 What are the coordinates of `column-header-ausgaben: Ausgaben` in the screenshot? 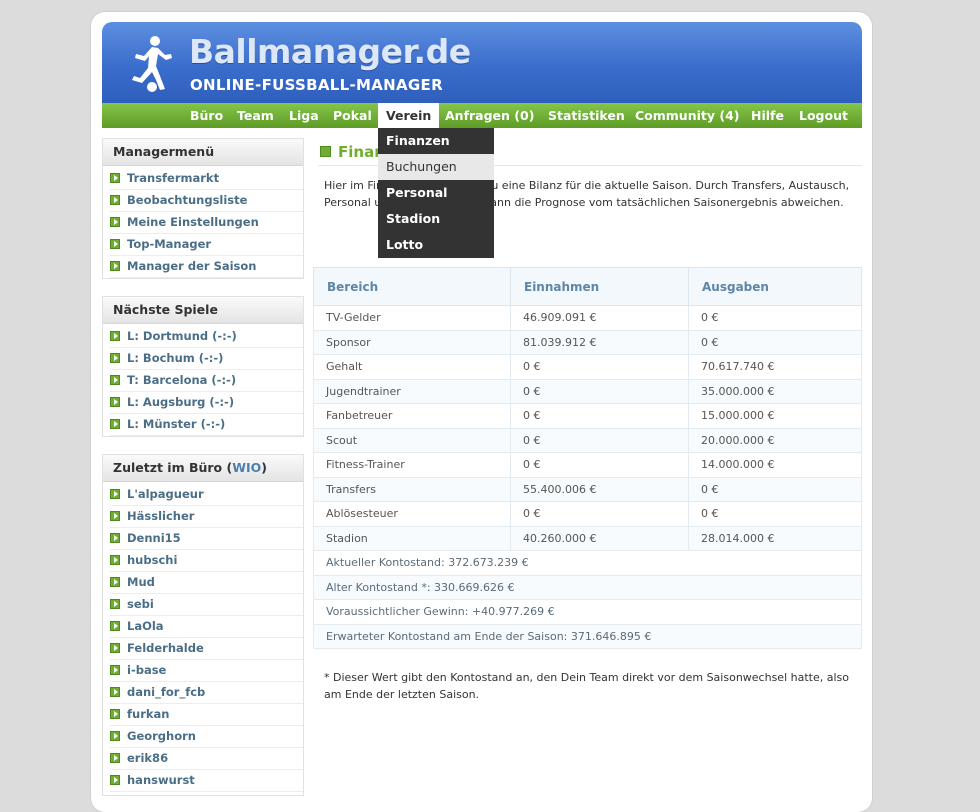 It's located at (775, 286).